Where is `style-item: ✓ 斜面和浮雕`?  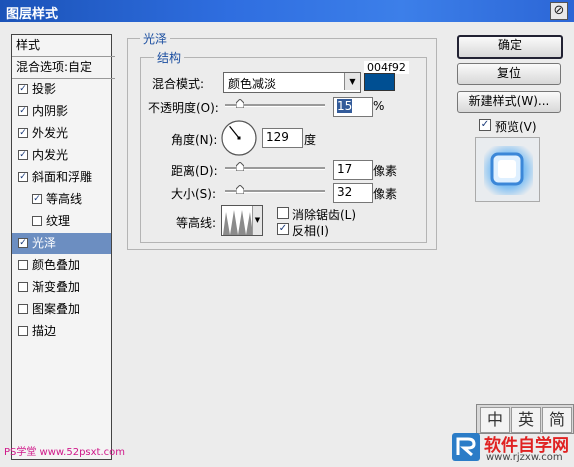
style-item: ✓ 斜面和浮雕 is located at coordinates (61, 177).